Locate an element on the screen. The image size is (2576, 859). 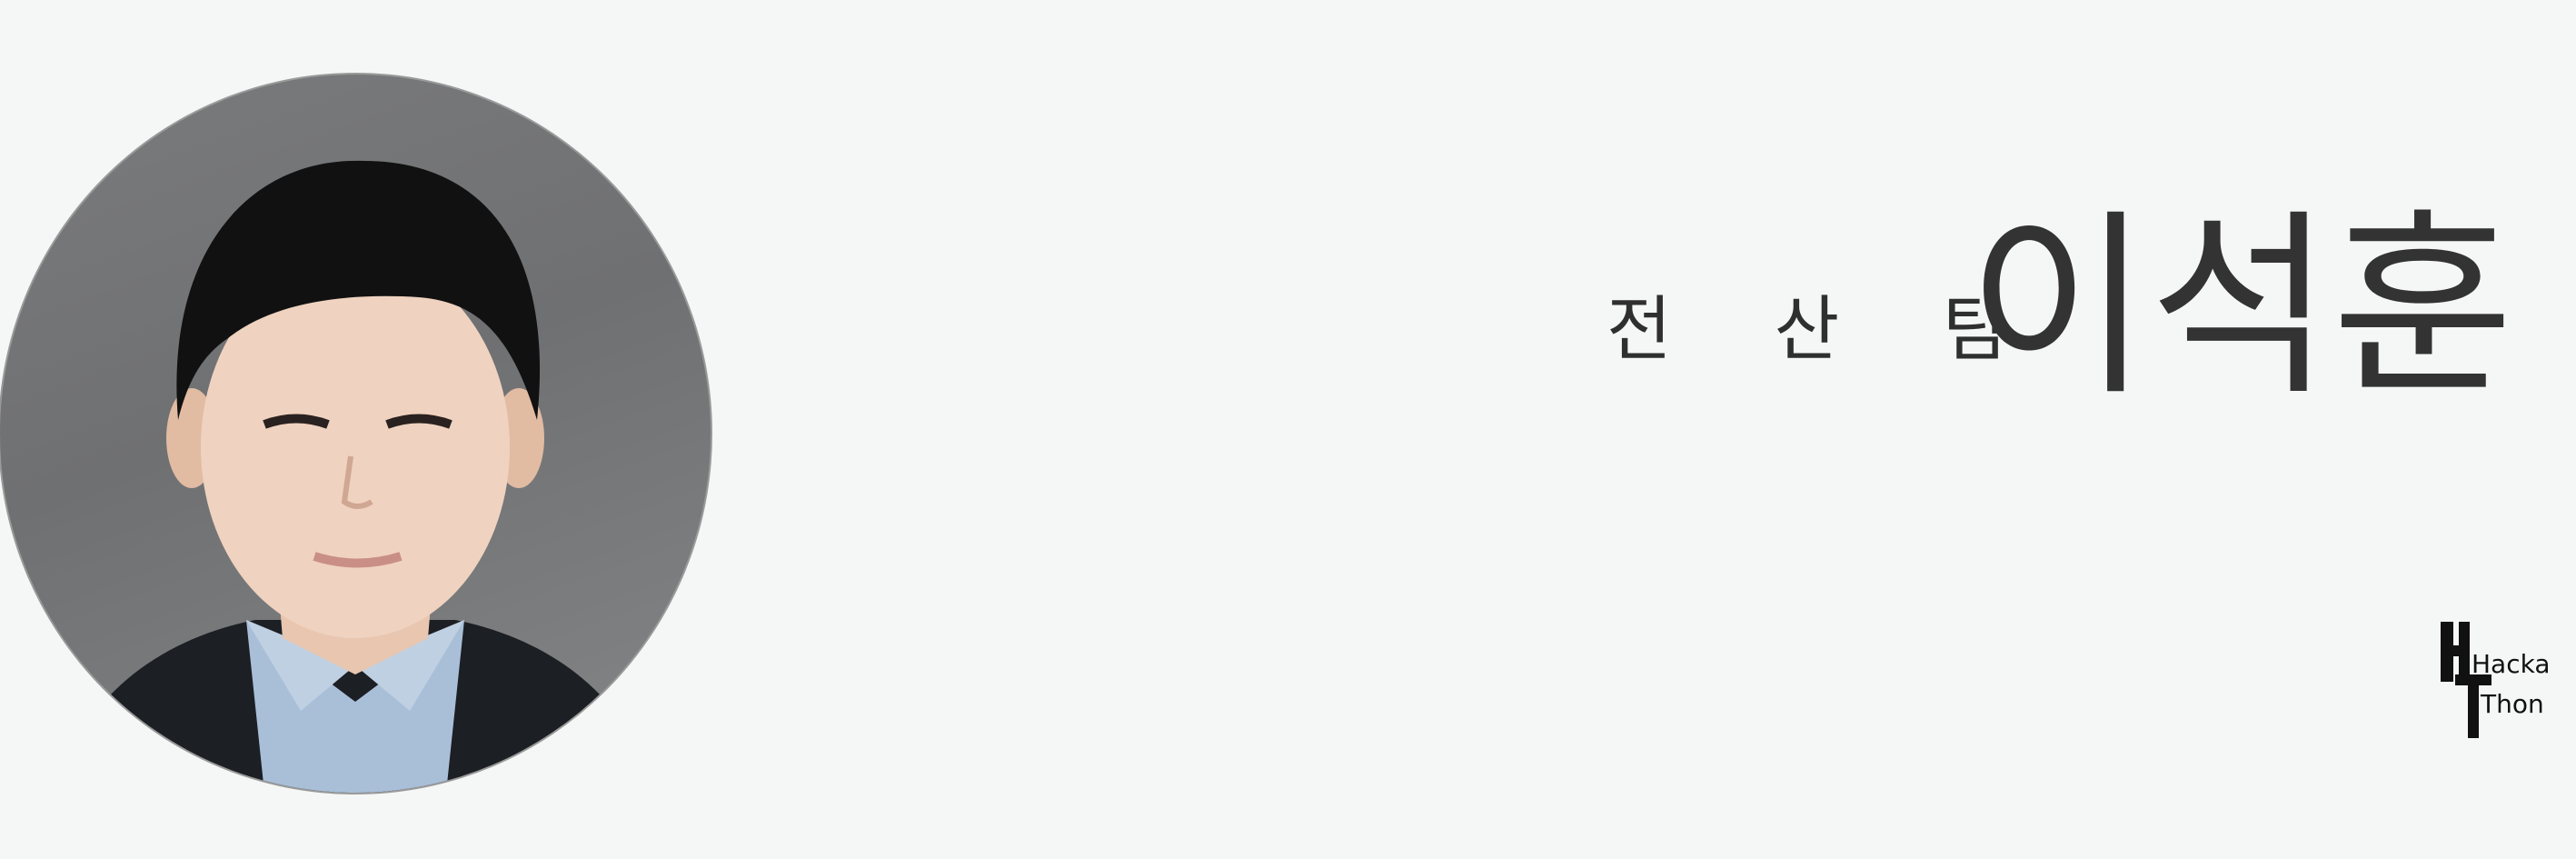
logo-line1: Hacka is located at coordinates (2511, 664).